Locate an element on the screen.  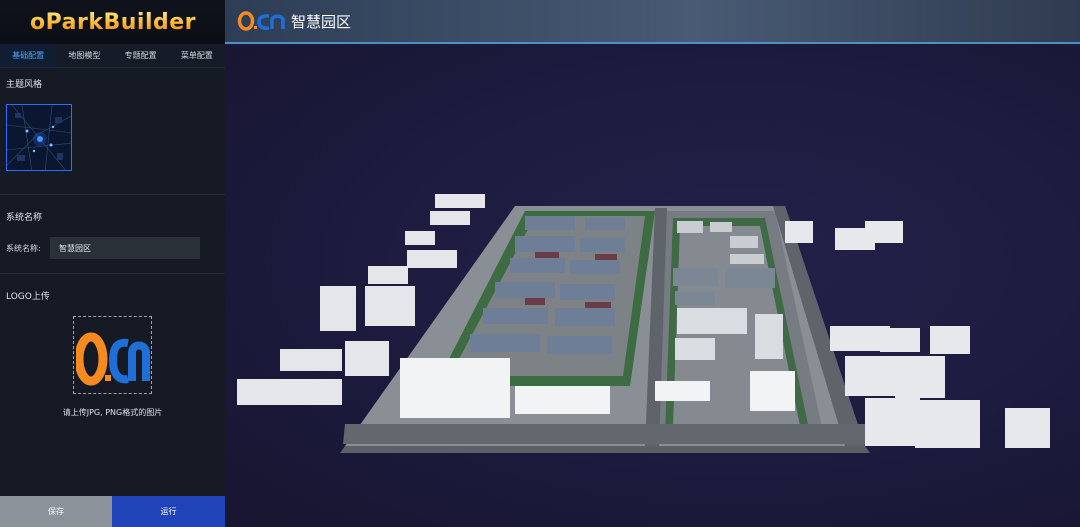
system-name-label: 系统名称: is located at coordinates (23, 248).